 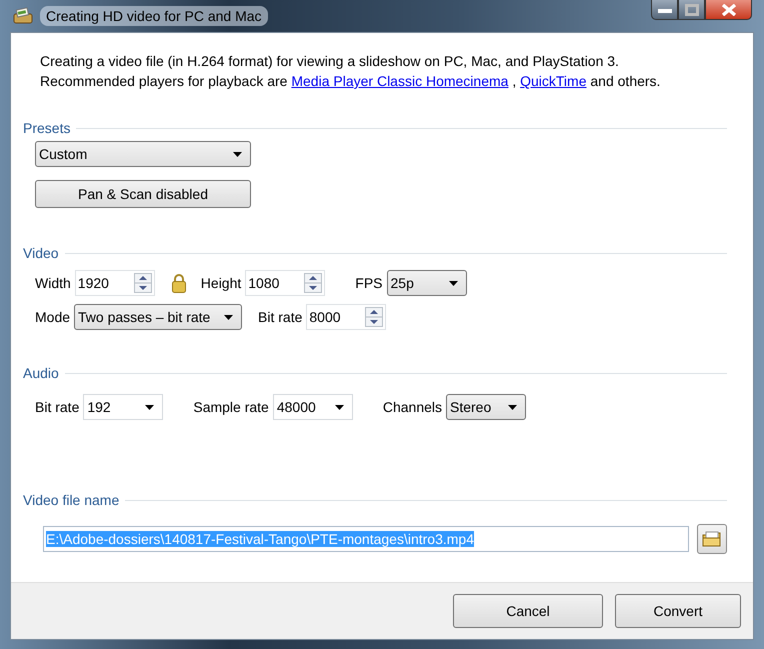 I want to click on folder-icon, so click(x=712, y=539).